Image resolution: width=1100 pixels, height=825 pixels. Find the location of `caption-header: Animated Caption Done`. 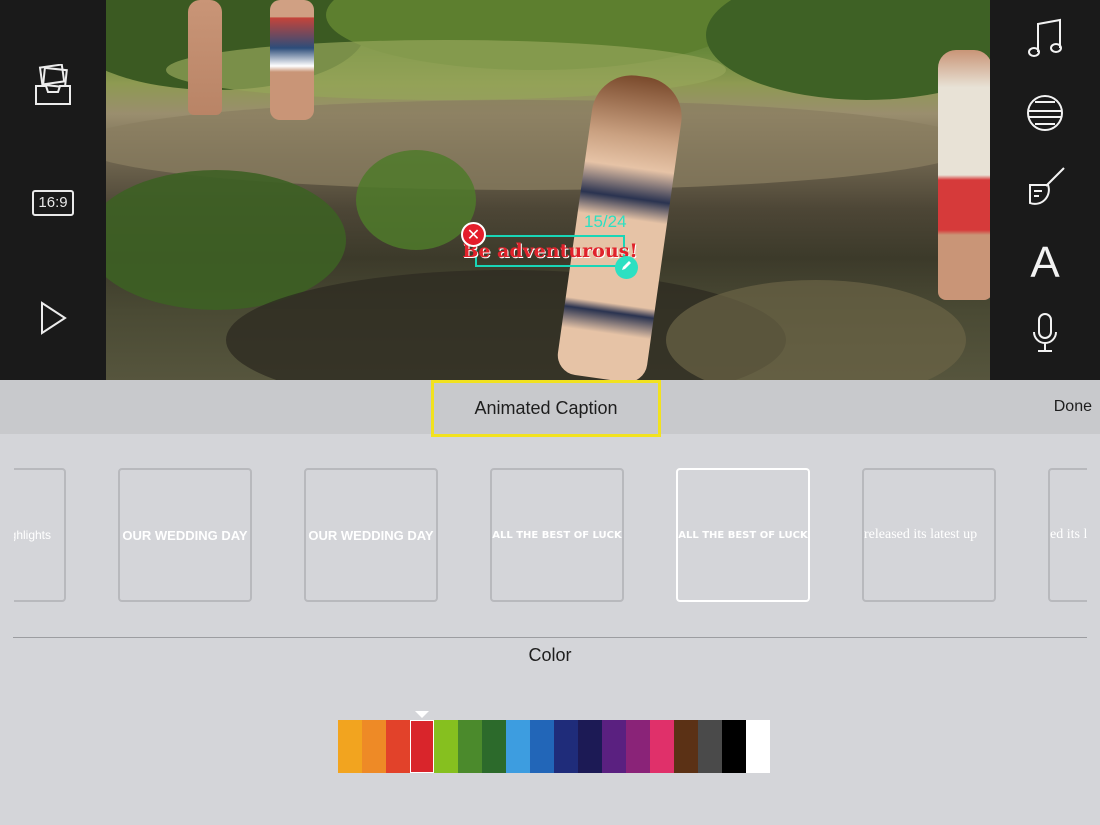

caption-header: Animated Caption Done is located at coordinates (550, 408).